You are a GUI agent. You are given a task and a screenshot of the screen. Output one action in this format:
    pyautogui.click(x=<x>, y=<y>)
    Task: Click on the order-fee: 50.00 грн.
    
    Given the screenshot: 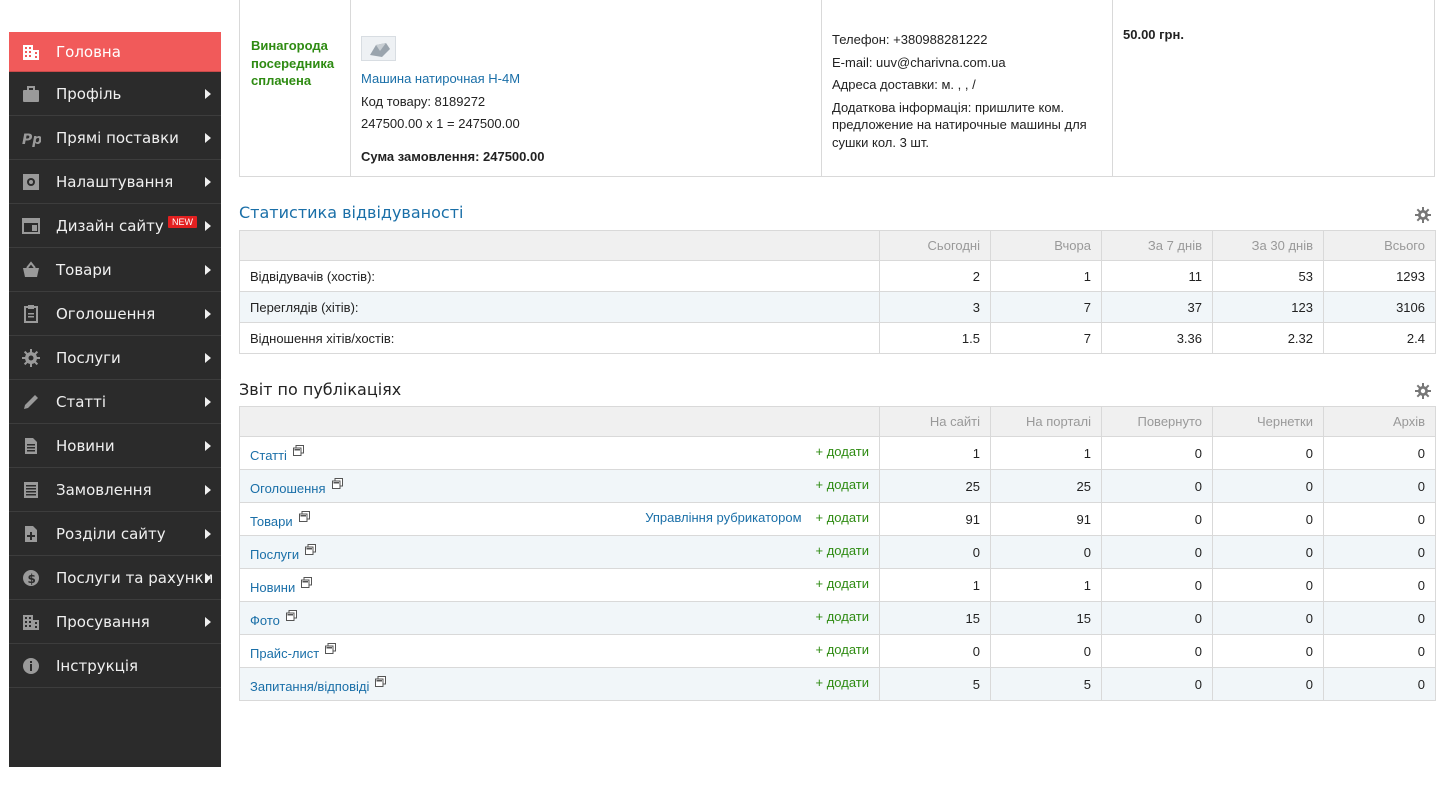 What is the action you would take?
    pyautogui.click(x=1153, y=34)
    